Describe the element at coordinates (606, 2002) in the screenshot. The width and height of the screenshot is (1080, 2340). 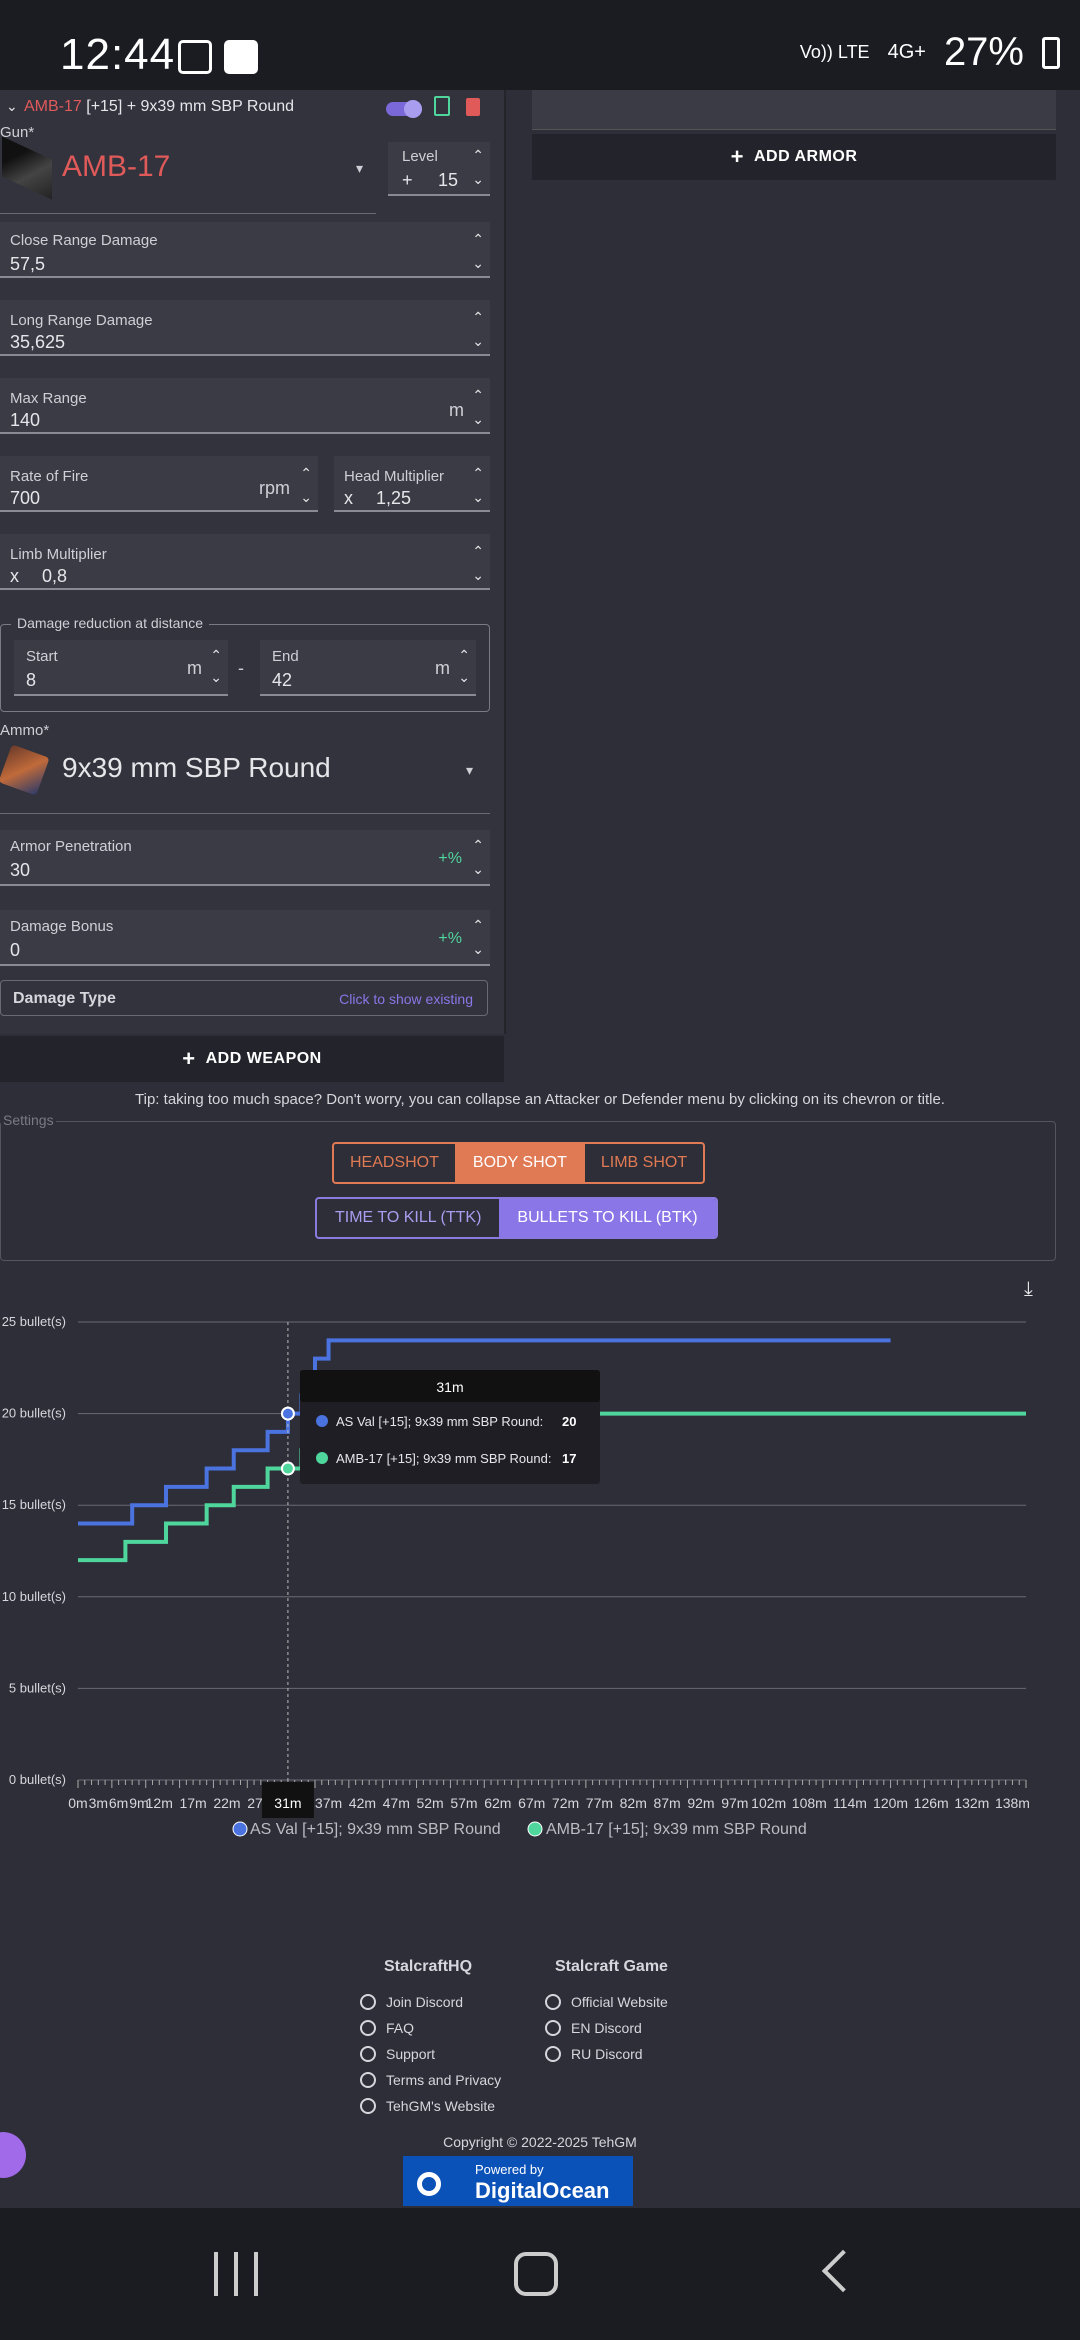
I see `footer-col2-link-0: Official Website` at that location.